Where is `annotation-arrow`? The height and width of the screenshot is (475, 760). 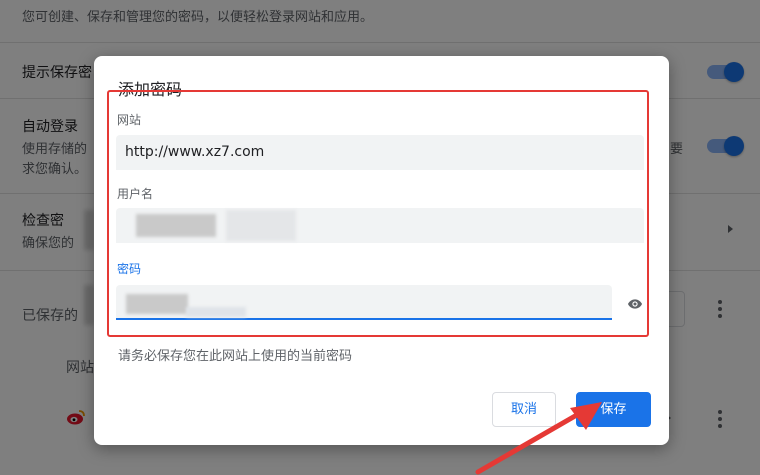 annotation-arrow is located at coordinates (538, 438).